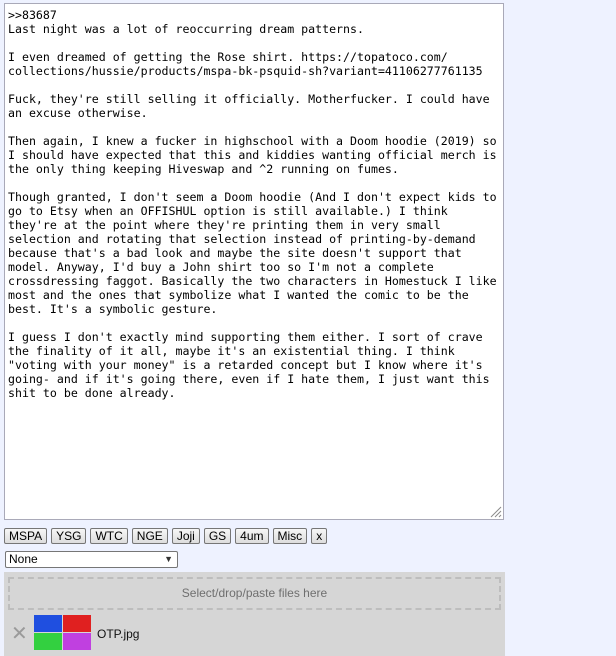  What do you see at coordinates (48, 623) in the screenshot?
I see `thumb-quadrant-blue` at bounding box center [48, 623].